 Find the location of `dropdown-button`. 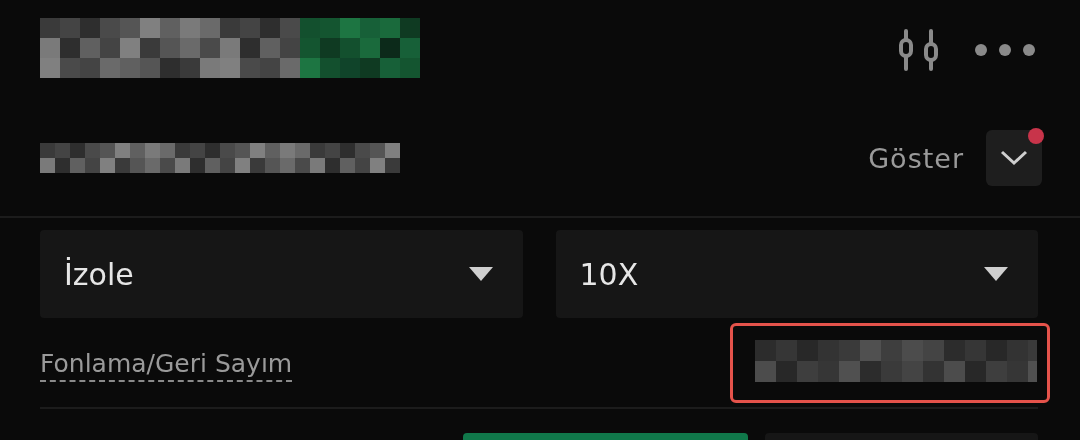

dropdown-button is located at coordinates (1014, 158).